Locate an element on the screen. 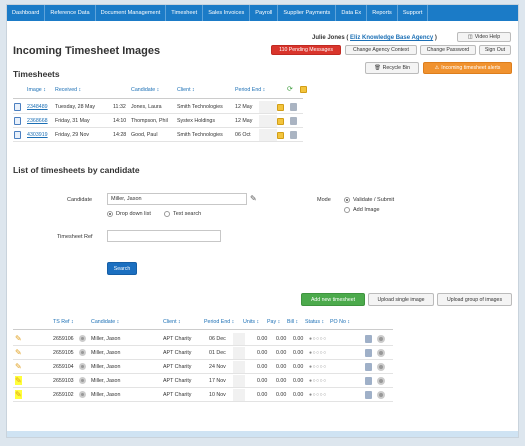 This screenshot has width=525, height=446. col-status: Status ↕ is located at coordinates (314, 322).